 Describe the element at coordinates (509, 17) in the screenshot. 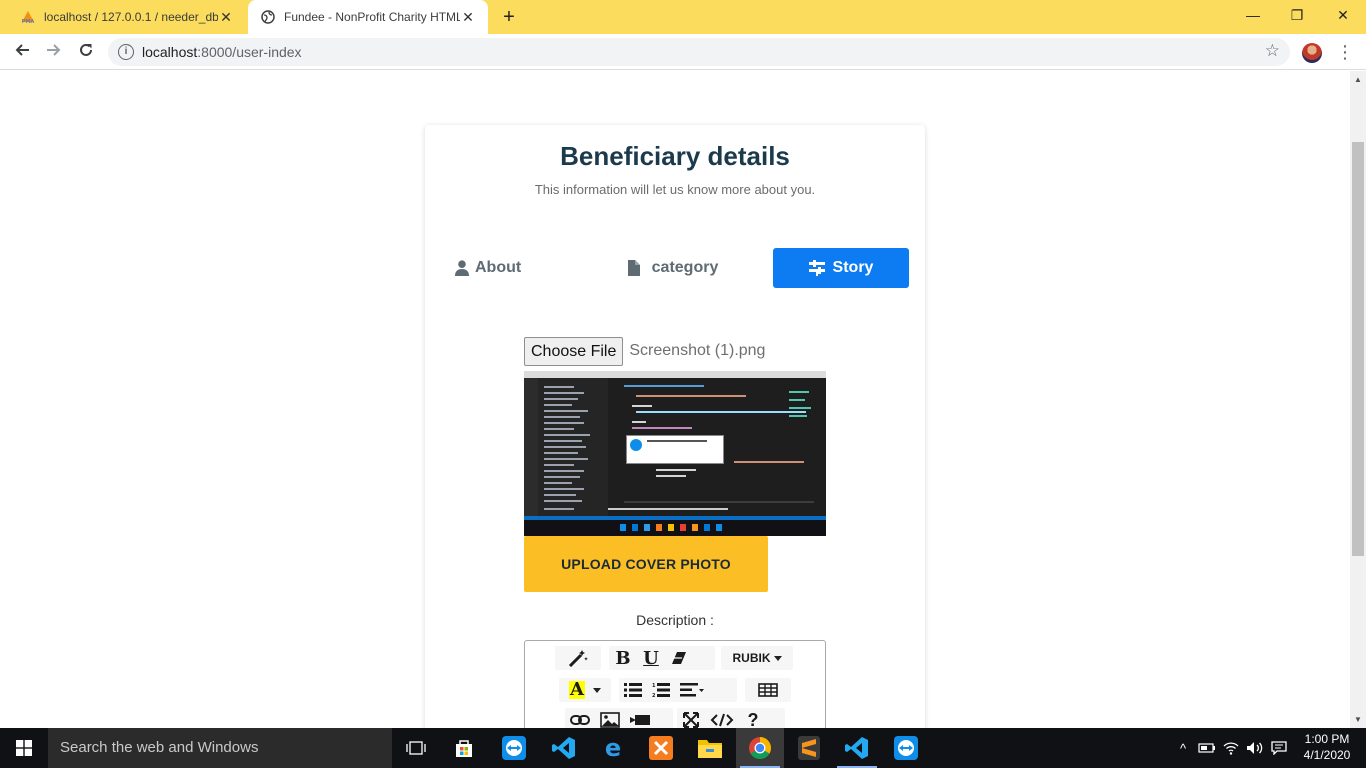

I see `new-tab-button: +` at that location.